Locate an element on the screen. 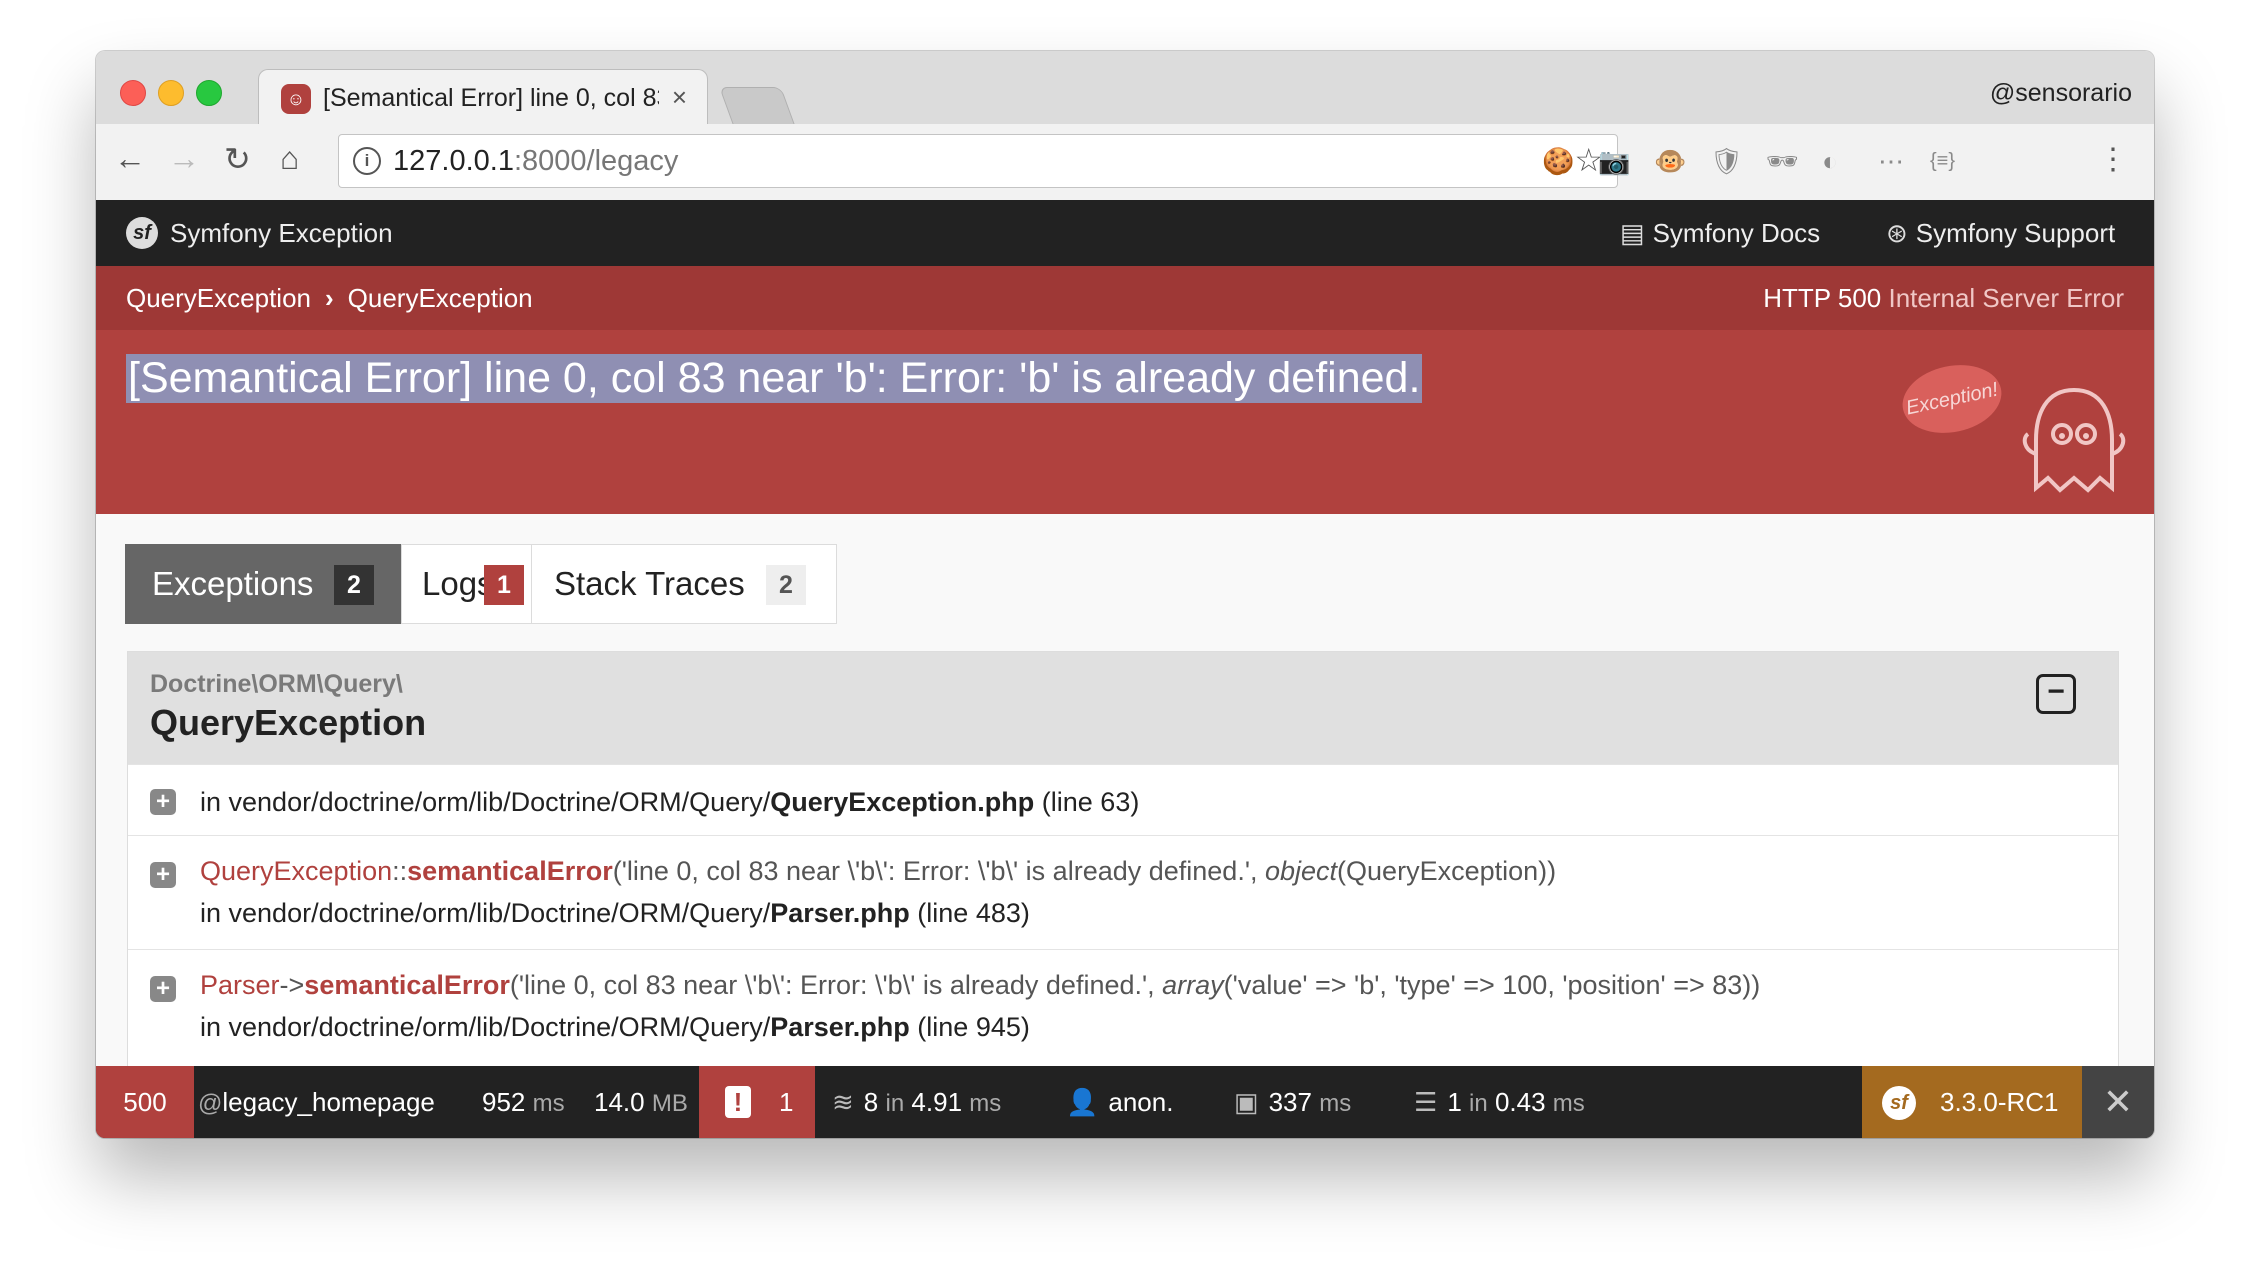 The height and width of the screenshot is (1285, 2249). new-tab-button is located at coordinates (757, 106).